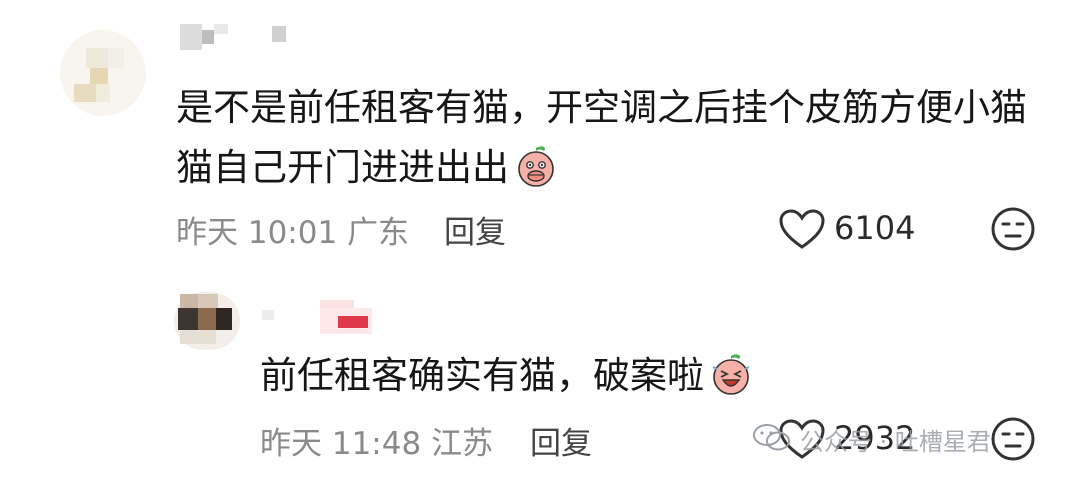 The image size is (1080, 479). What do you see at coordinates (875, 228) in the screenshot?
I see `like-count: 6104` at bounding box center [875, 228].